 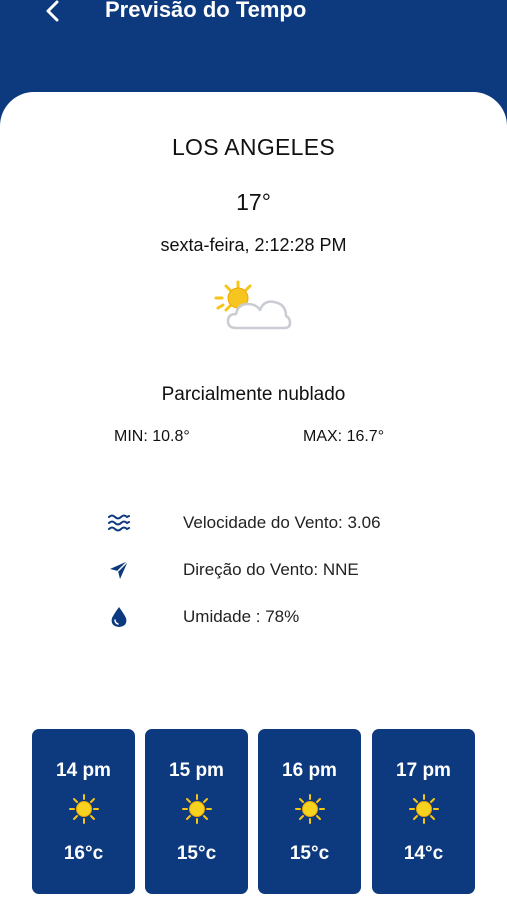 What do you see at coordinates (119, 617) in the screenshot?
I see `water-drop-icon` at bounding box center [119, 617].